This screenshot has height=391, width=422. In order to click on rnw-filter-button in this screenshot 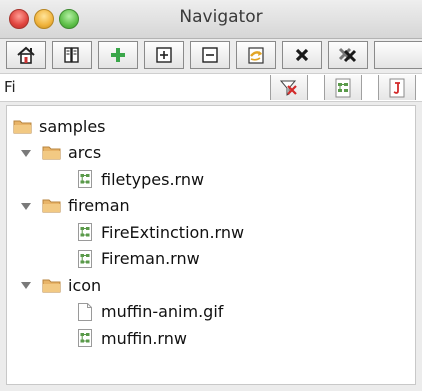, I will do `click(343, 87)`.